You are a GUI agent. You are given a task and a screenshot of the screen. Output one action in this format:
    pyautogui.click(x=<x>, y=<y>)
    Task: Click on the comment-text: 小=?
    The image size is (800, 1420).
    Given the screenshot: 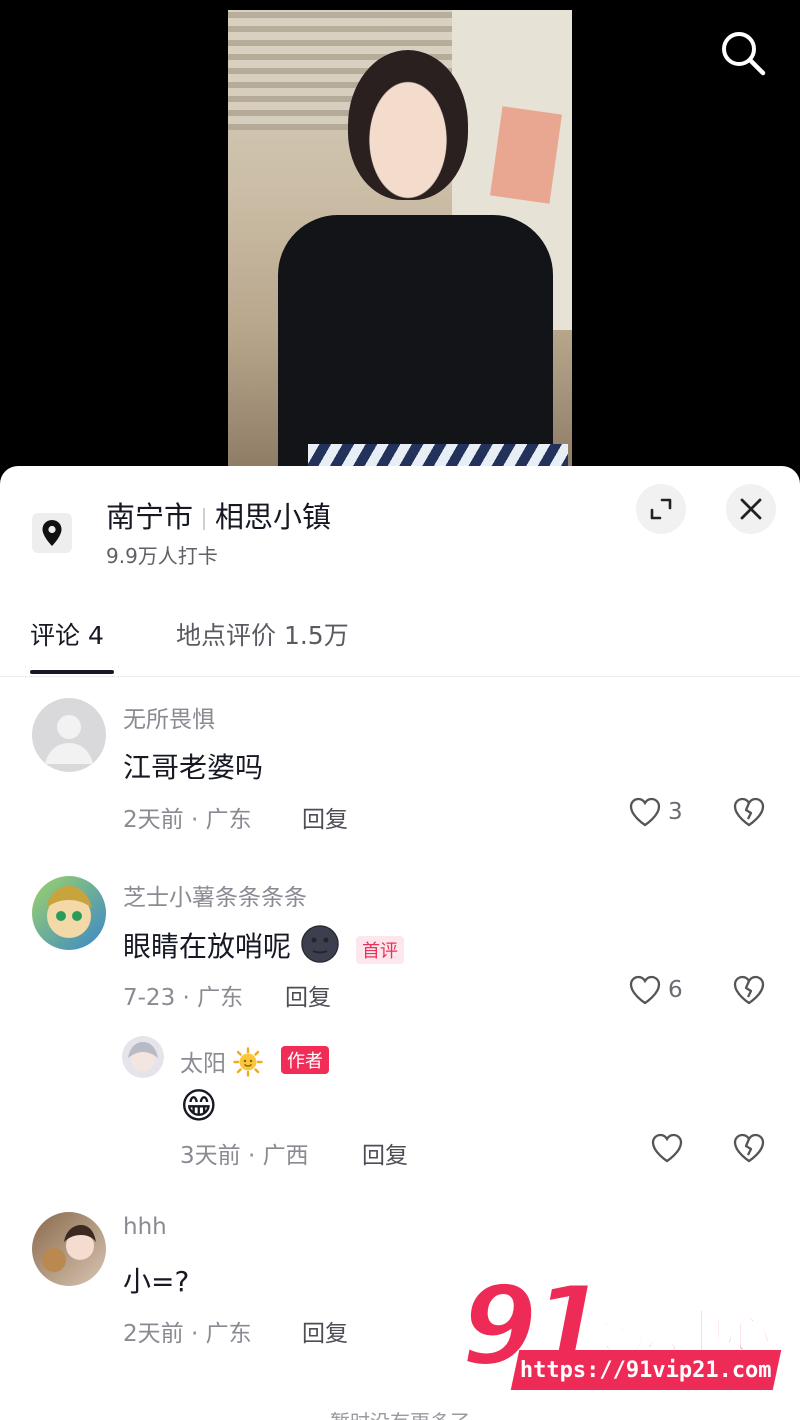 What is the action you would take?
    pyautogui.click(x=156, y=1281)
    